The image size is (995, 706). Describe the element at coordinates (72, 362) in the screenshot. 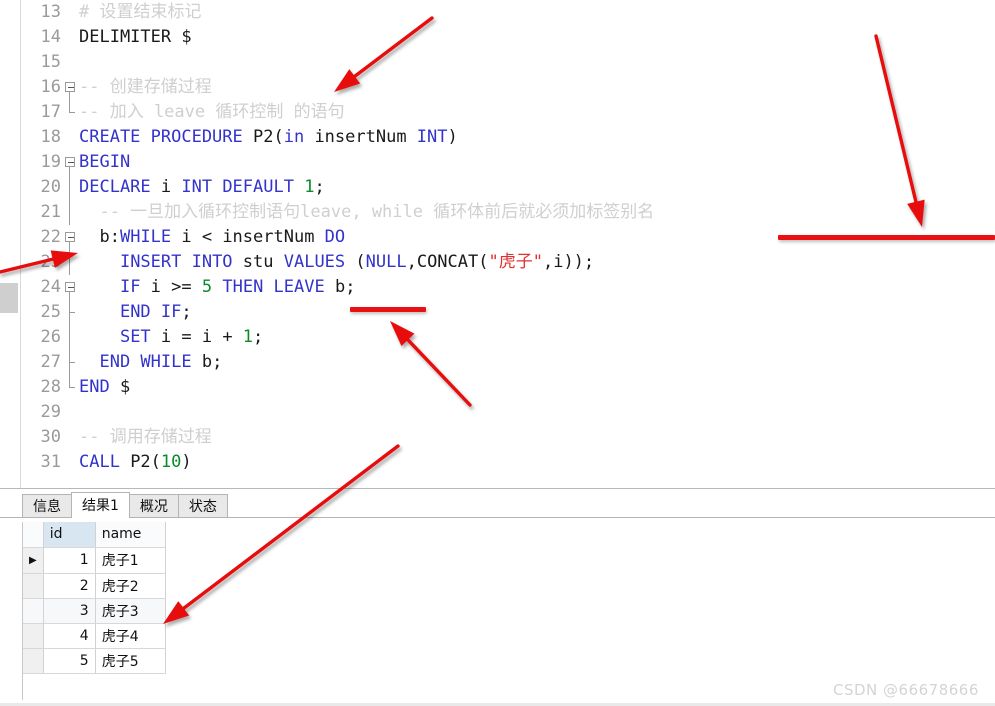

I see `fold-guide-tick` at that location.